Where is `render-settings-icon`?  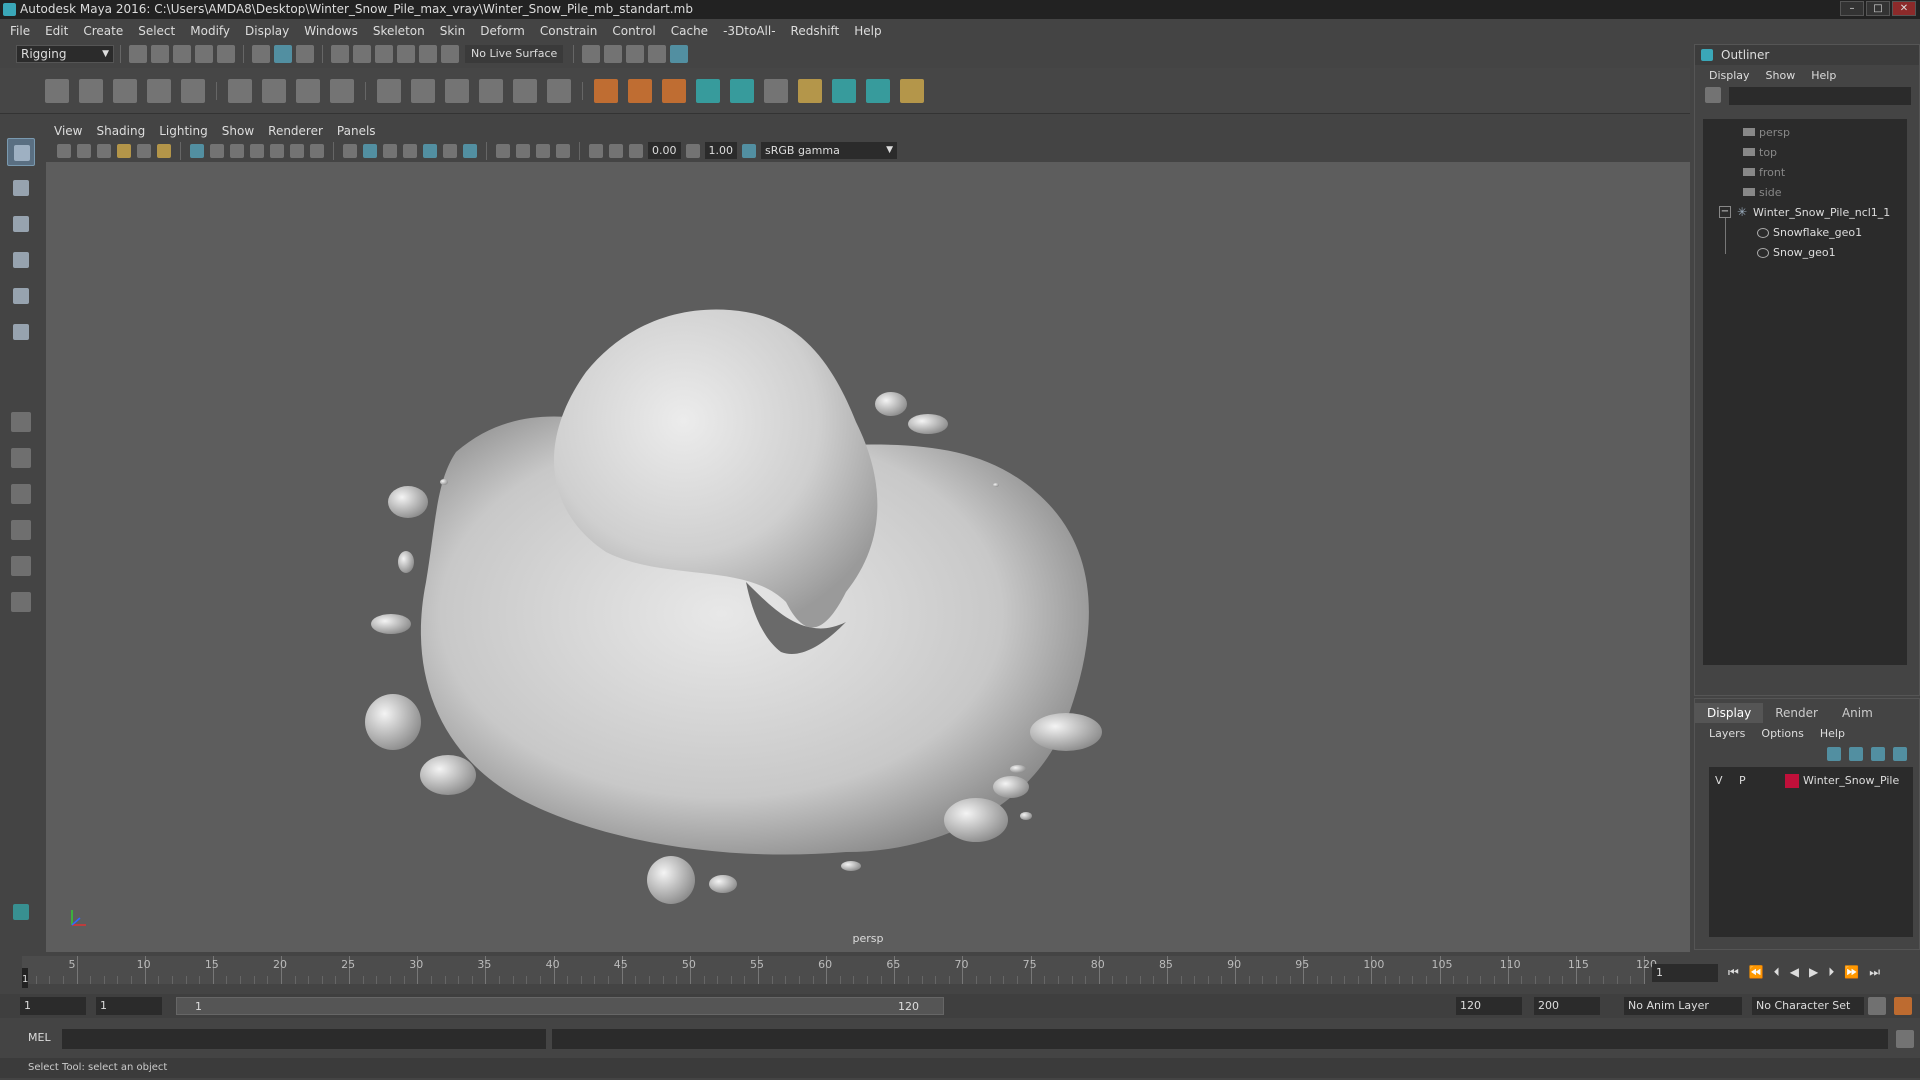
render-settings-icon is located at coordinates (635, 54).